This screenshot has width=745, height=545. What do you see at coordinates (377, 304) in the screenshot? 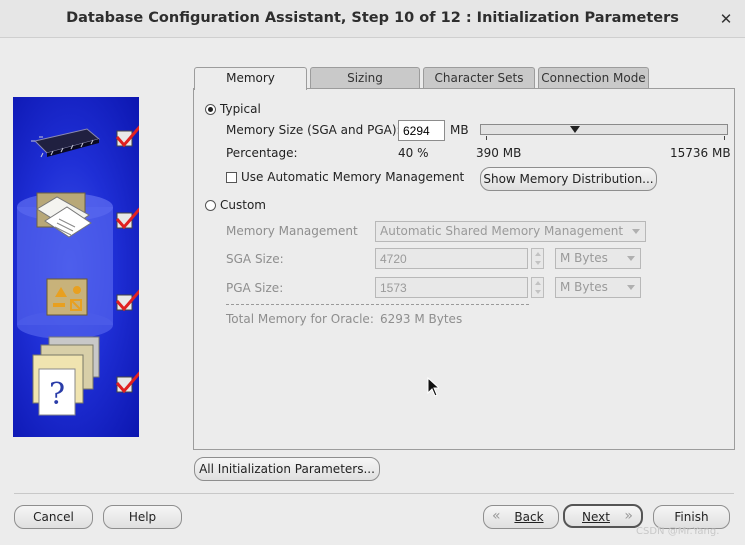
I see `total-divider` at bounding box center [377, 304].